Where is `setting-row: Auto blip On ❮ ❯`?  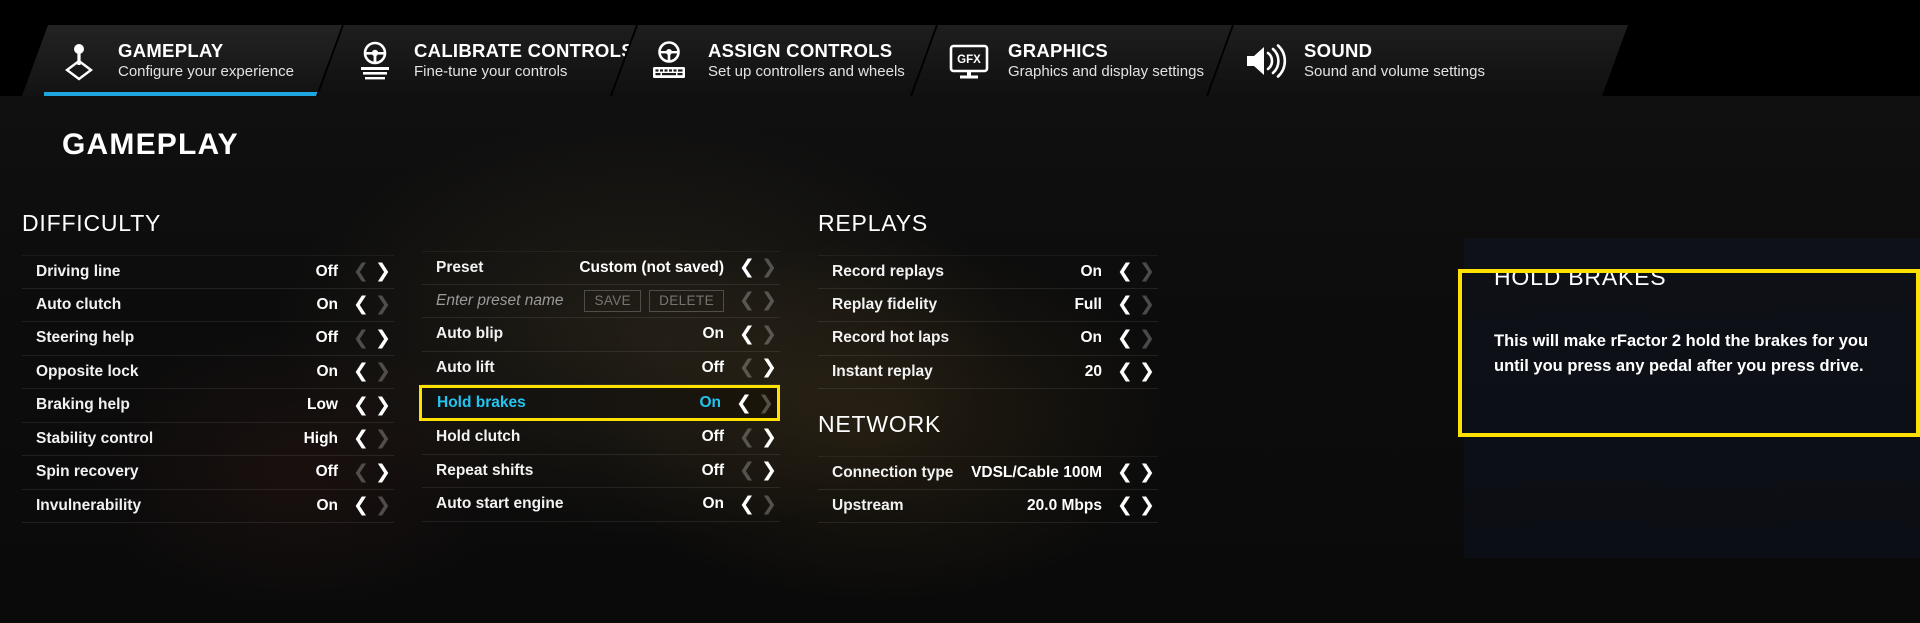
setting-row: Auto blip On ❮ ❯ is located at coordinates (601, 335).